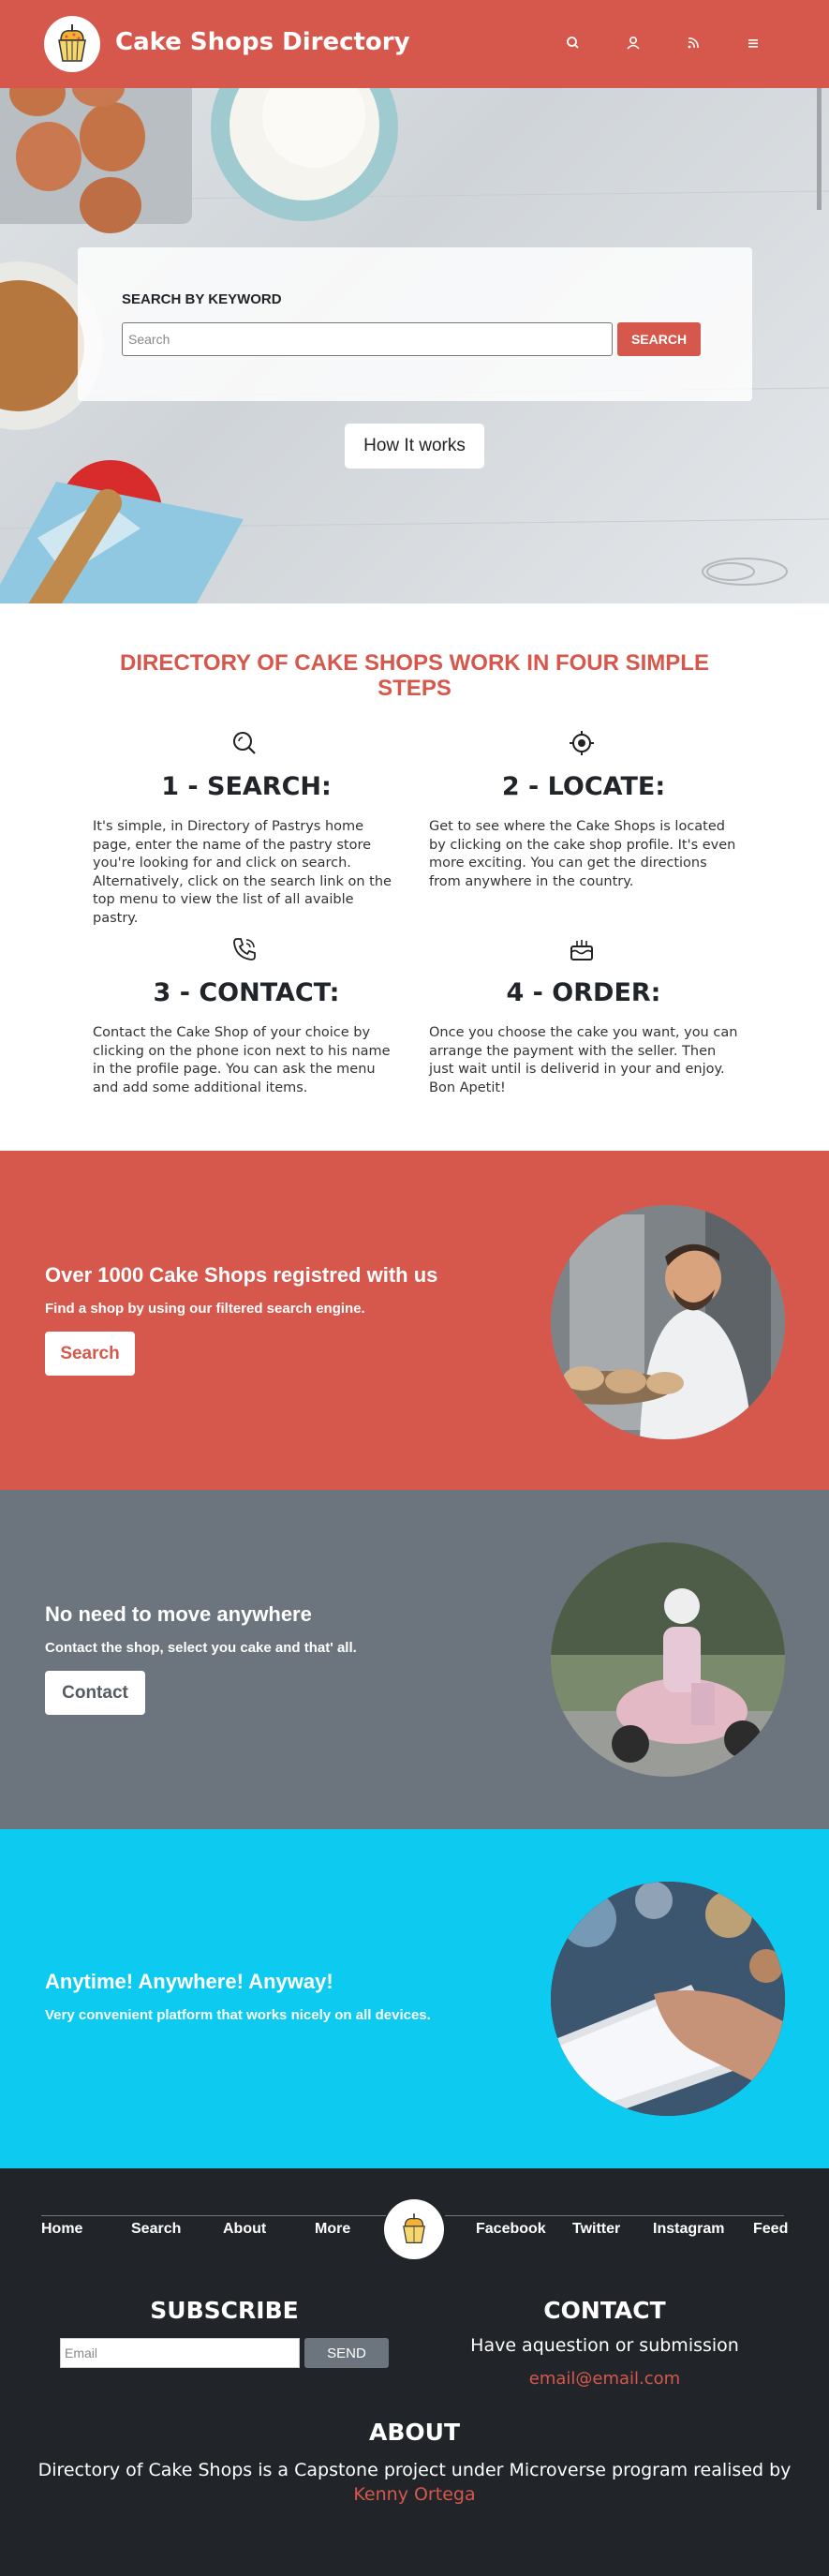 The height and width of the screenshot is (2576, 829). Describe the element at coordinates (581, 950) in the screenshot. I see `cake-icon` at that location.